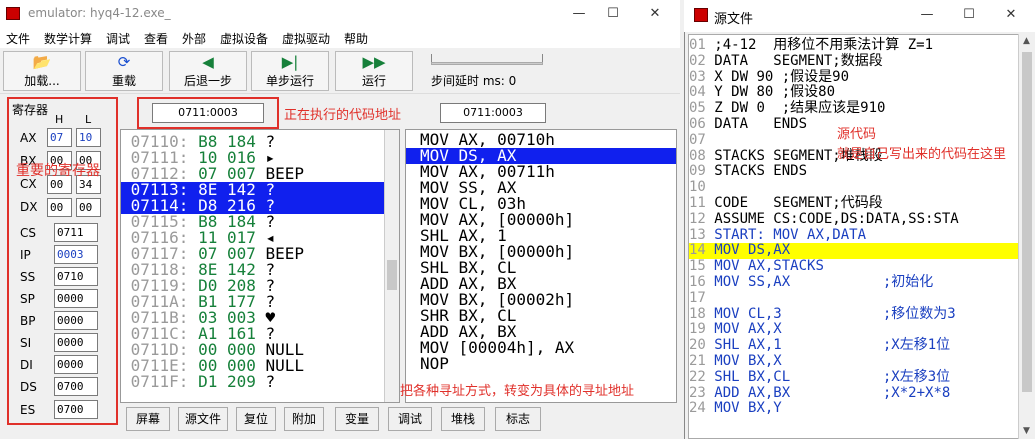 The height and width of the screenshot is (439, 1035). I want to click on source-scrollbar: ▲ ▼, so click(1026, 236).